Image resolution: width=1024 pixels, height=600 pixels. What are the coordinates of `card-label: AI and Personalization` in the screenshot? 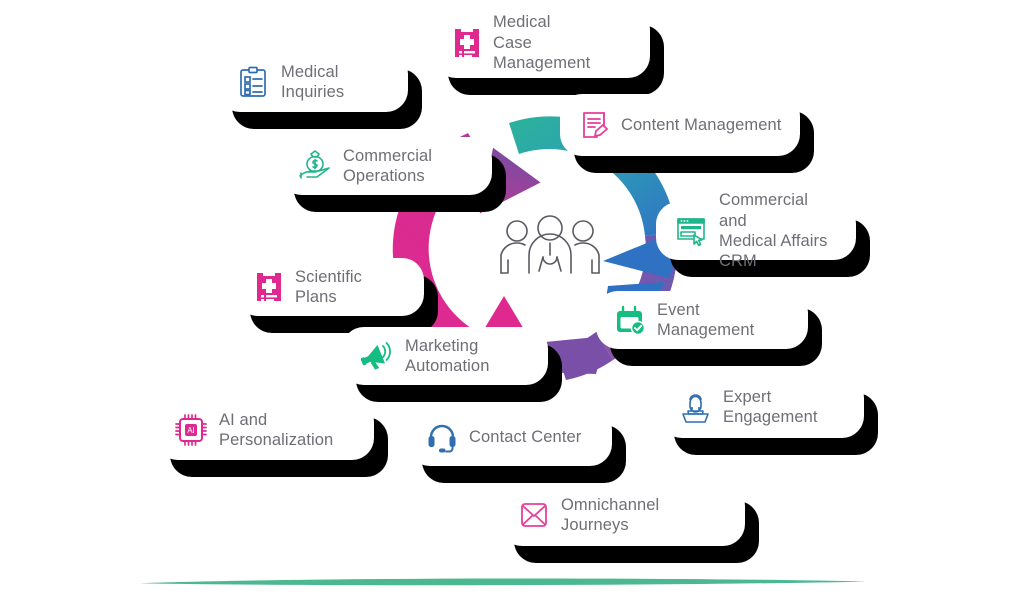 It's located at (276, 429).